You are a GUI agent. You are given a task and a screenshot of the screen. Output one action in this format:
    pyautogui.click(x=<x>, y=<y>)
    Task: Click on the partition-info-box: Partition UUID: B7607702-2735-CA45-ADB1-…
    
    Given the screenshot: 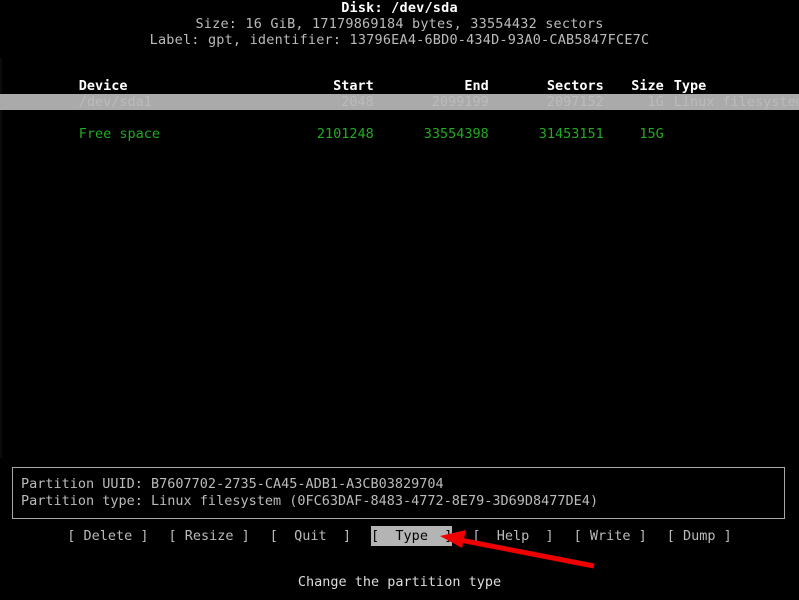 What is the action you would take?
    pyautogui.click(x=398, y=493)
    